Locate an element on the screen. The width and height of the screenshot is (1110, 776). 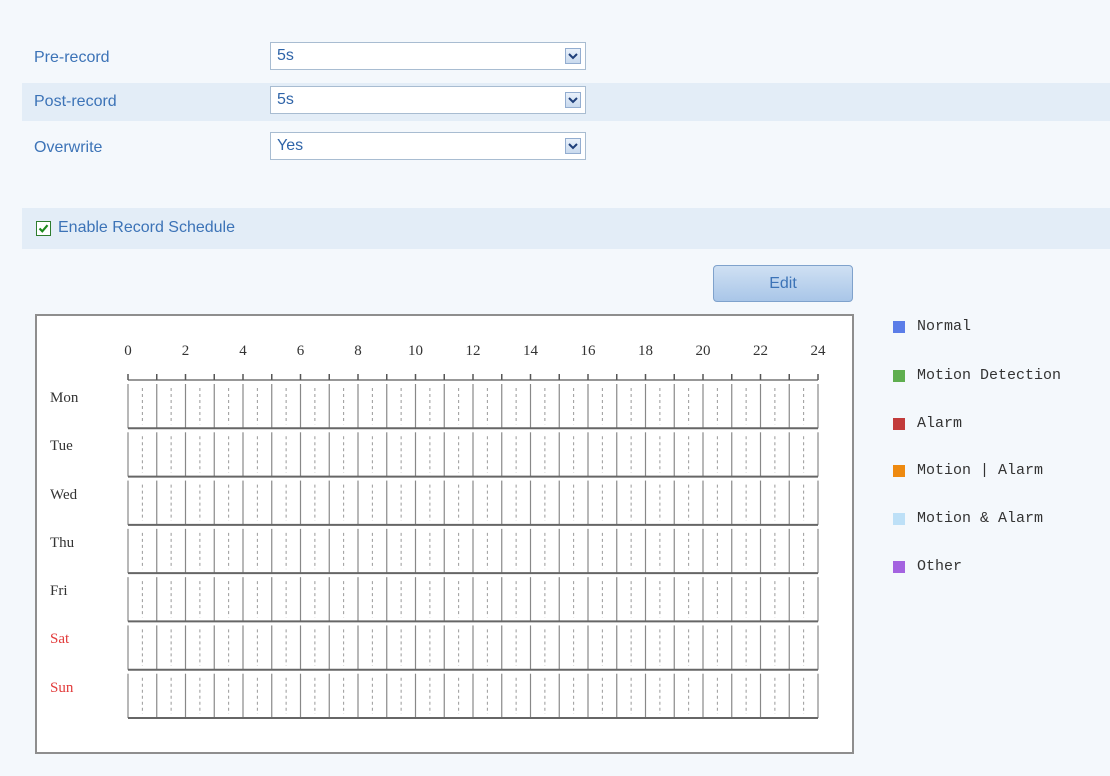
hour-label-6: 6 is located at coordinates (300, 351).